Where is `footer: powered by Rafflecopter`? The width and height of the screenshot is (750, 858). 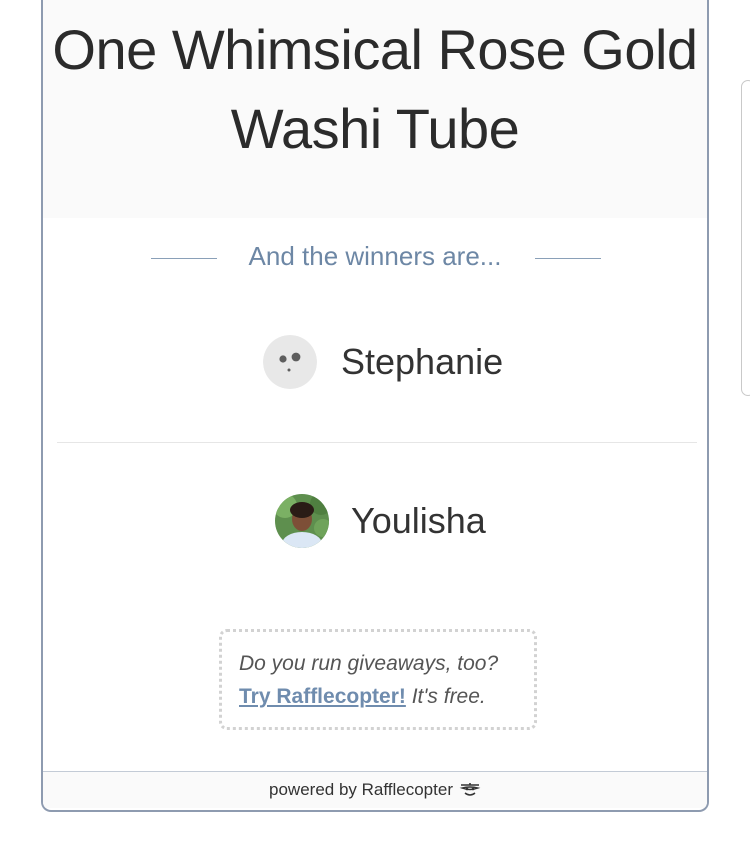
footer: powered by Rafflecopter is located at coordinates (375, 789).